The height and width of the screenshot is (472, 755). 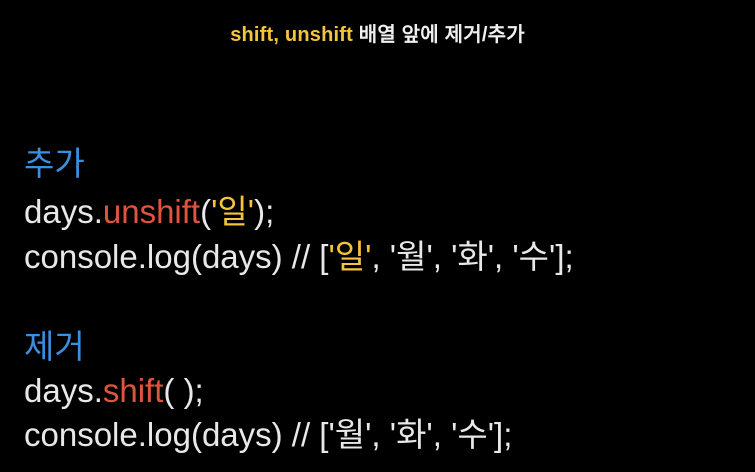 I want to click on slide-title: shift, unshift 배열 앞에 제거/추가, so click(x=377, y=32).